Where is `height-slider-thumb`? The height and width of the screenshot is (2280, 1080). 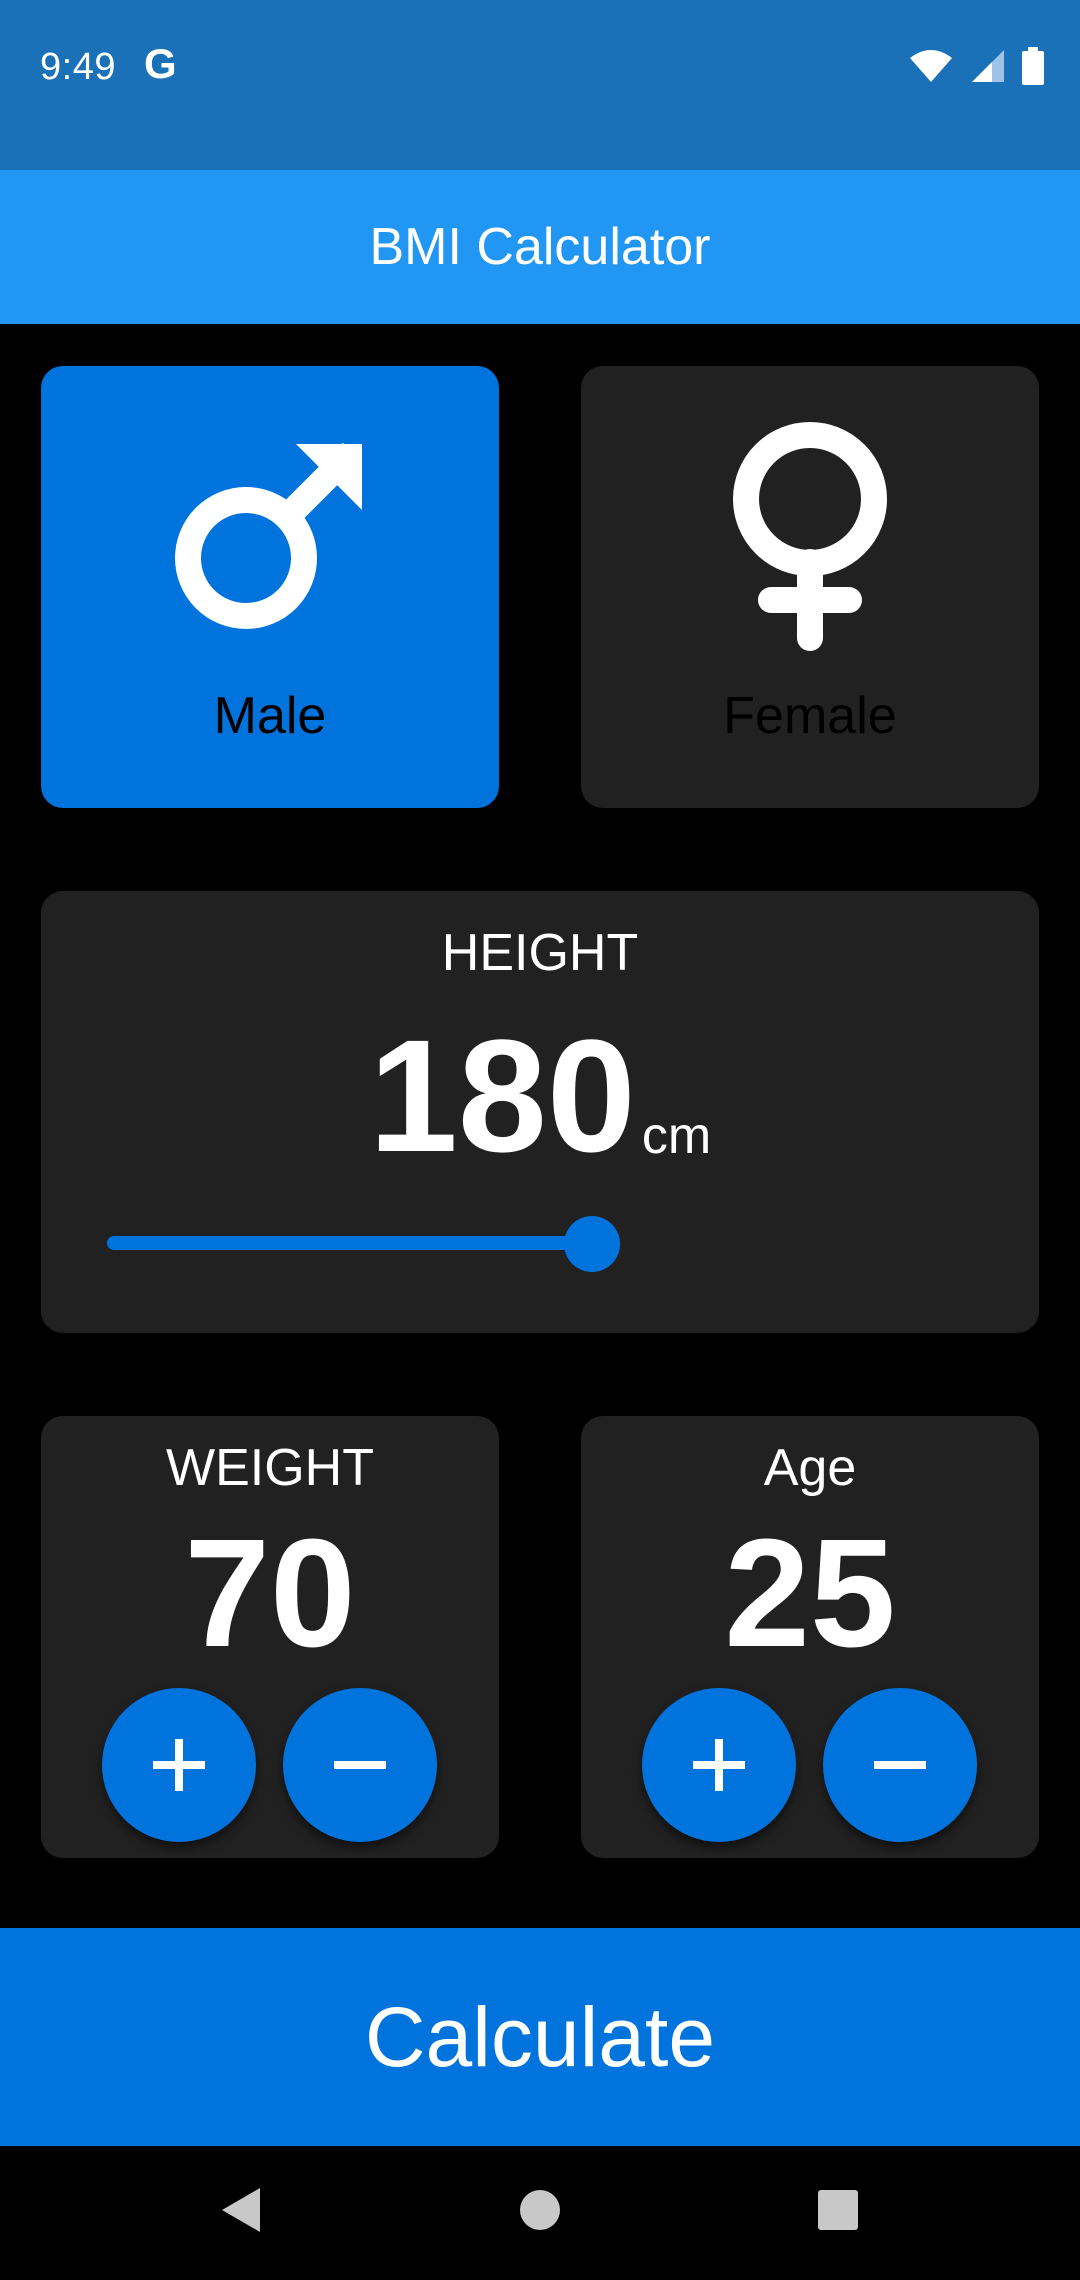
height-slider-thumb is located at coordinates (592, 1244).